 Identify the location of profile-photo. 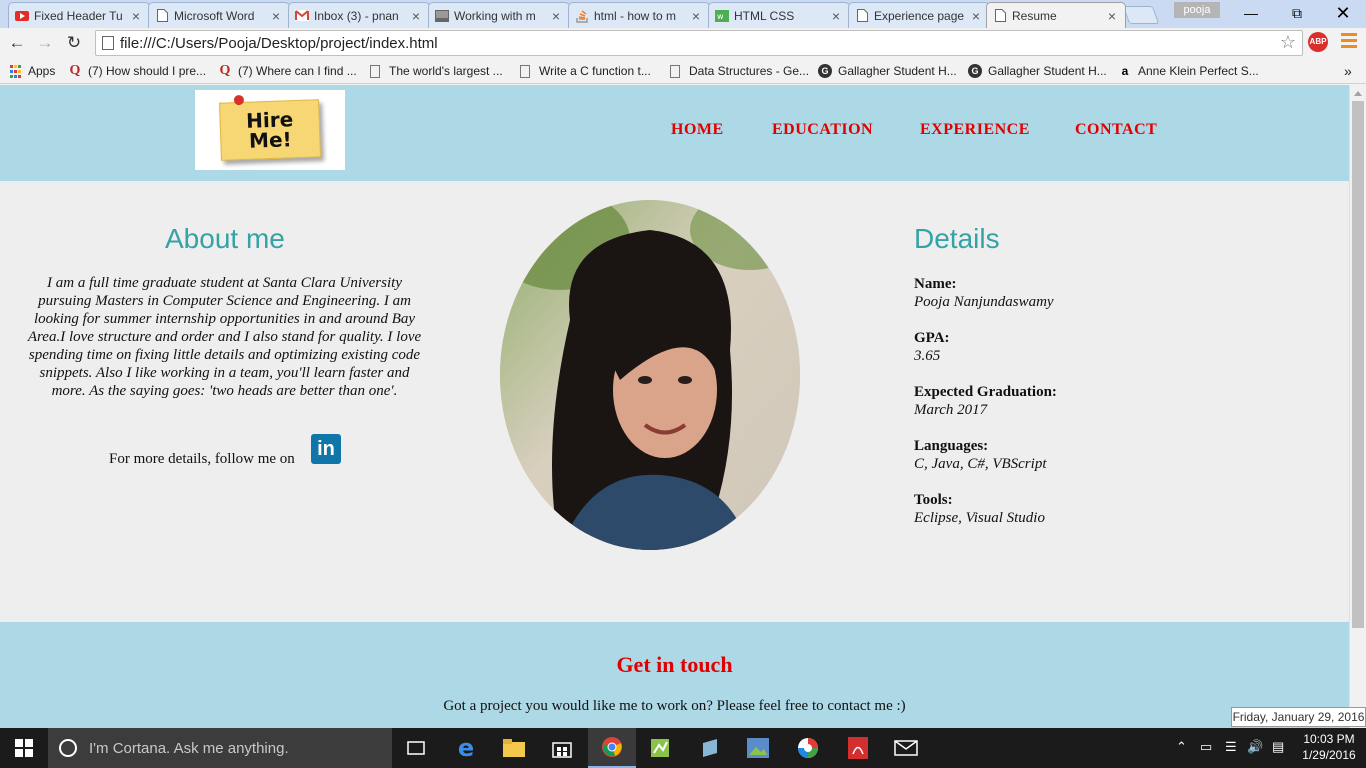
(650, 375).